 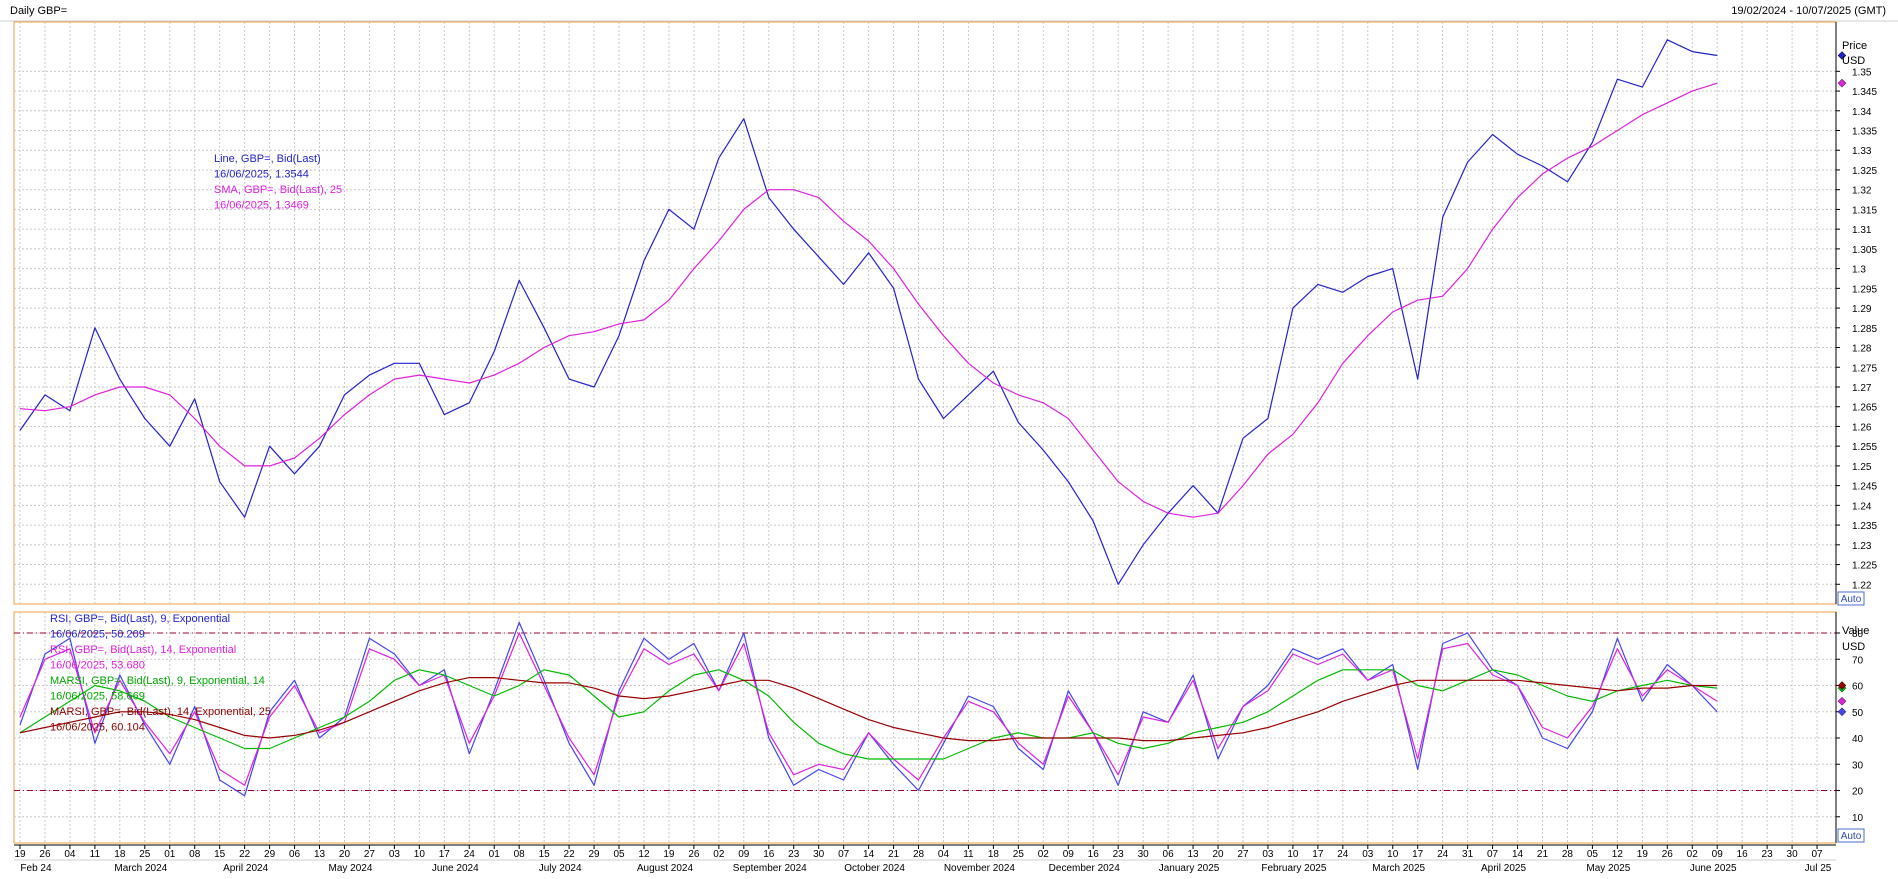 I want to click on x-month-label: July 2024, so click(x=560, y=868).